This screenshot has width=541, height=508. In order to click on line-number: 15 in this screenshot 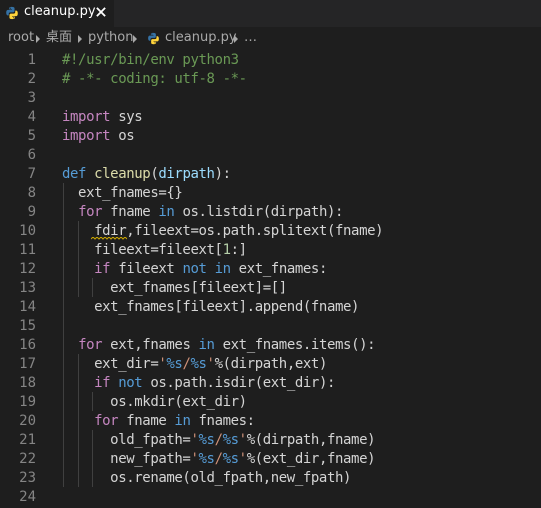, I will do `click(27, 326)`.